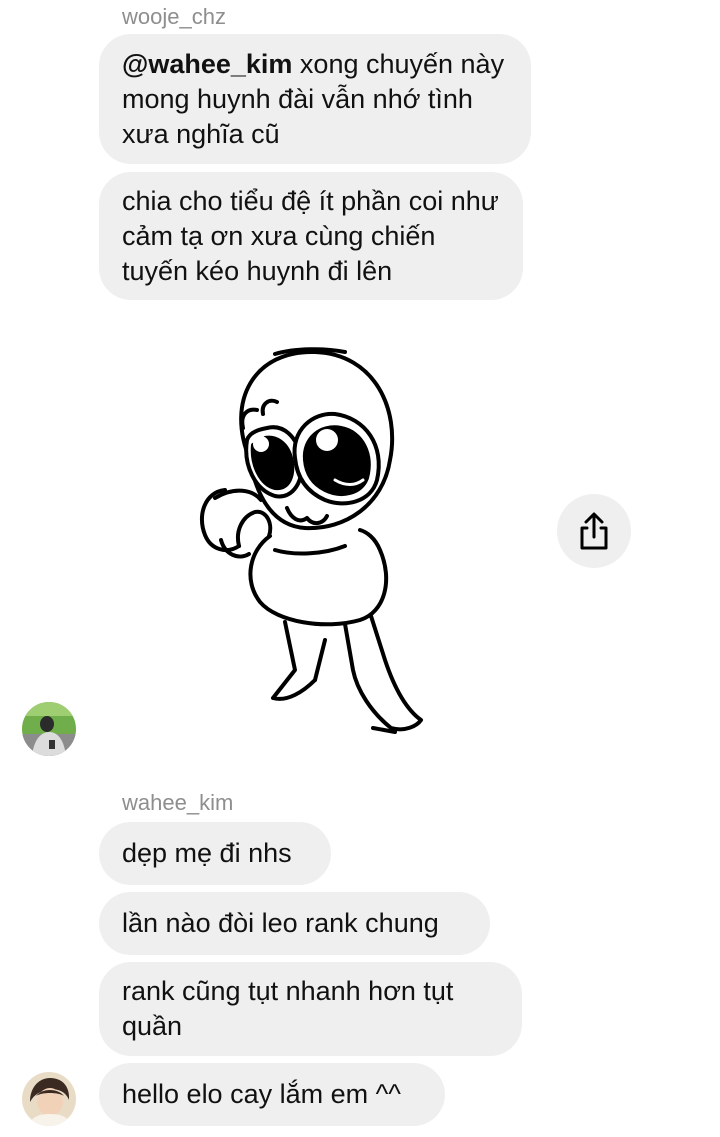 This screenshot has width=720, height=1137. What do you see at coordinates (207, 853) in the screenshot?
I see `message-text: dẹp mẹ đi nhs` at bounding box center [207, 853].